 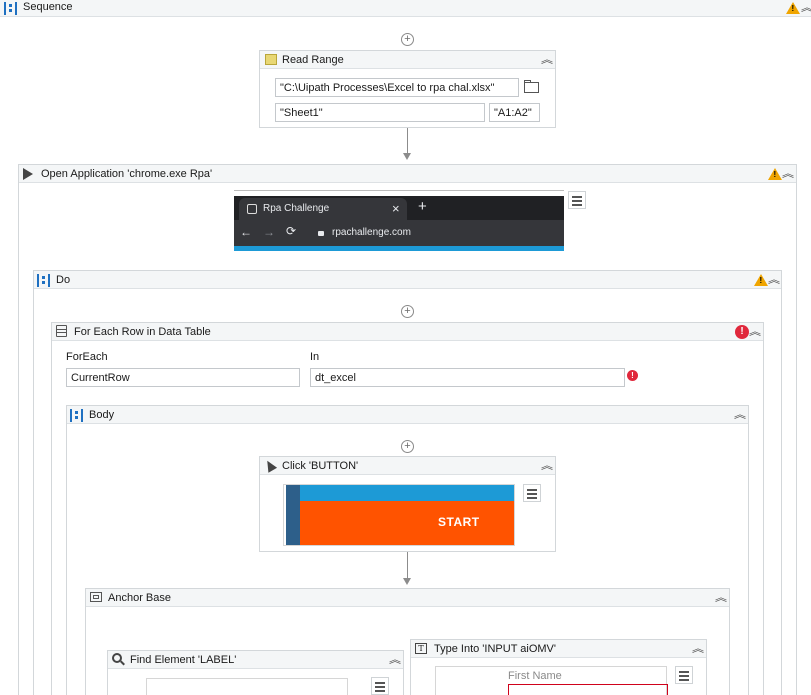 I want to click on range-field: "A1:A2", so click(x=514, y=112).